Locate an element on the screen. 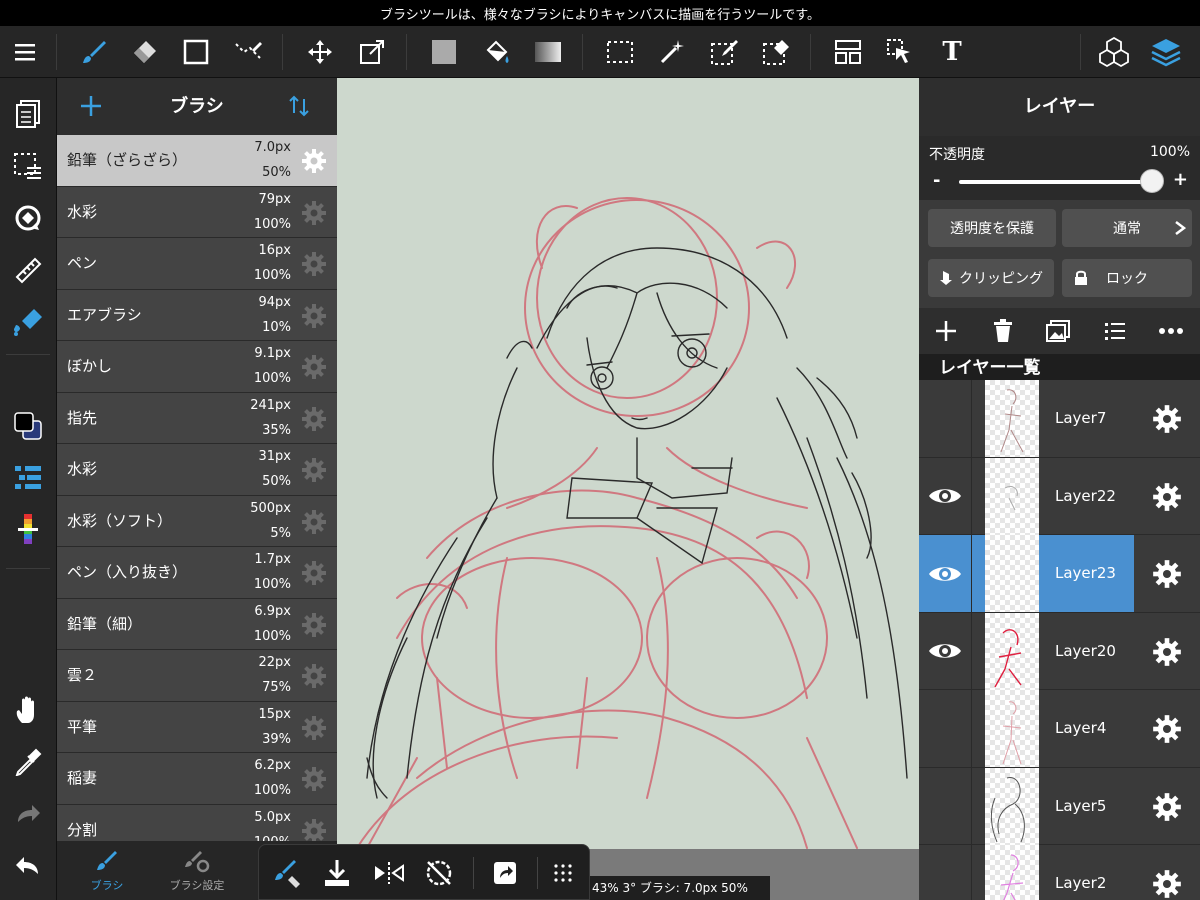 The height and width of the screenshot is (900, 1200). gradient-icon is located at coordinates (548, 52).